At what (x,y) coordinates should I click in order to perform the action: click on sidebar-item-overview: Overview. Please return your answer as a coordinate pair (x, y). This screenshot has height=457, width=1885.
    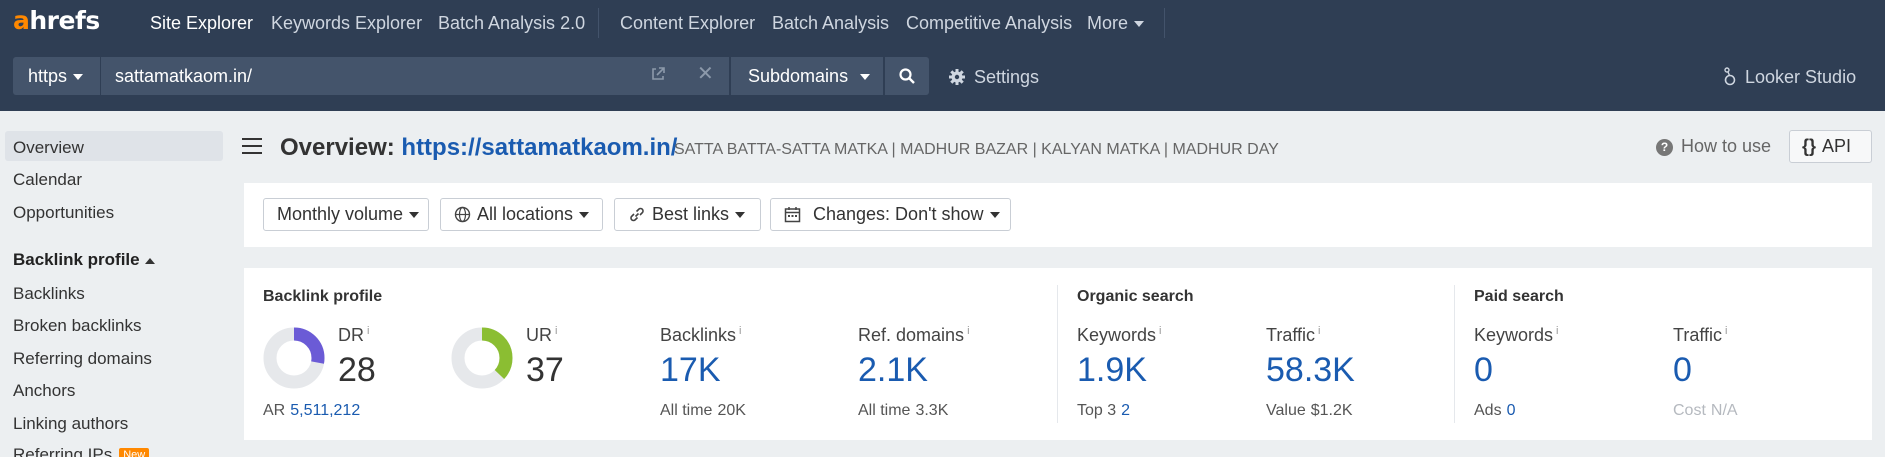
    Looking at the image, I should click on (114, 146).